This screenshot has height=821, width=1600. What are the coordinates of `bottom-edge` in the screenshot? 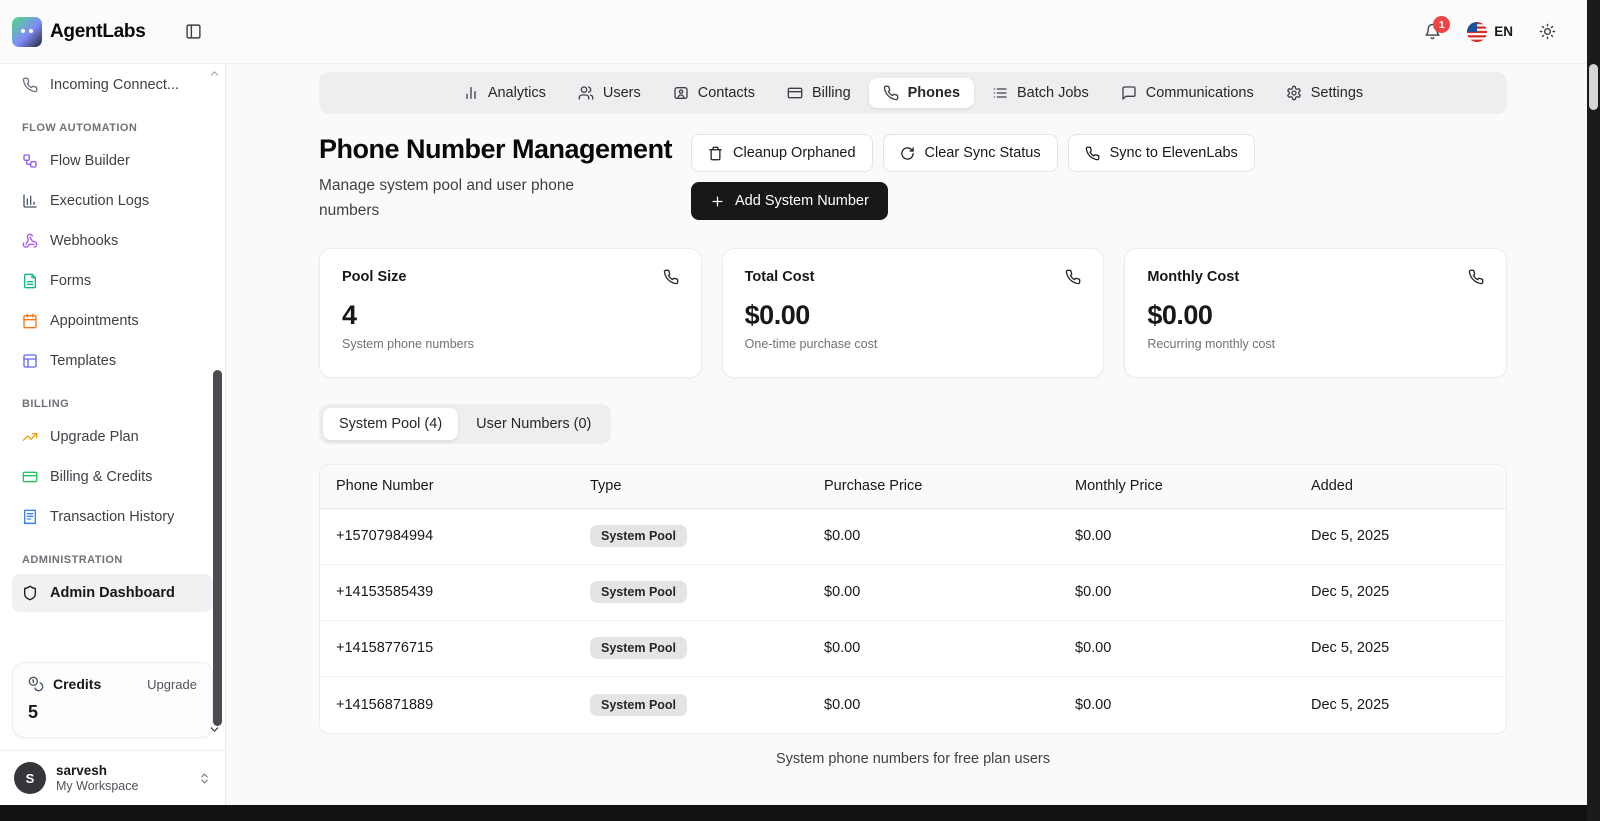 It's located at (800, 813).